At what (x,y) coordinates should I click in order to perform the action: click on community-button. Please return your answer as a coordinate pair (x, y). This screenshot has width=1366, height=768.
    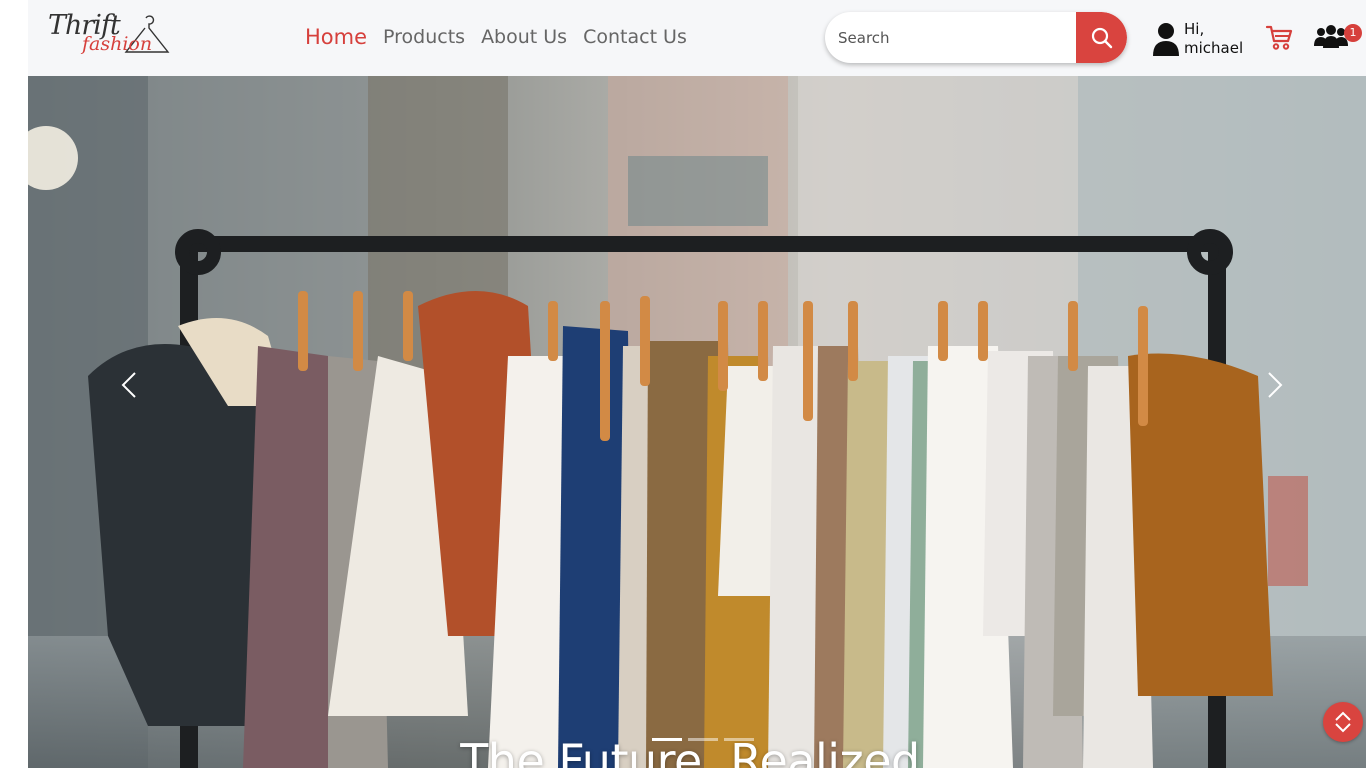
    Looking at the image, I should click on (1331, 39).